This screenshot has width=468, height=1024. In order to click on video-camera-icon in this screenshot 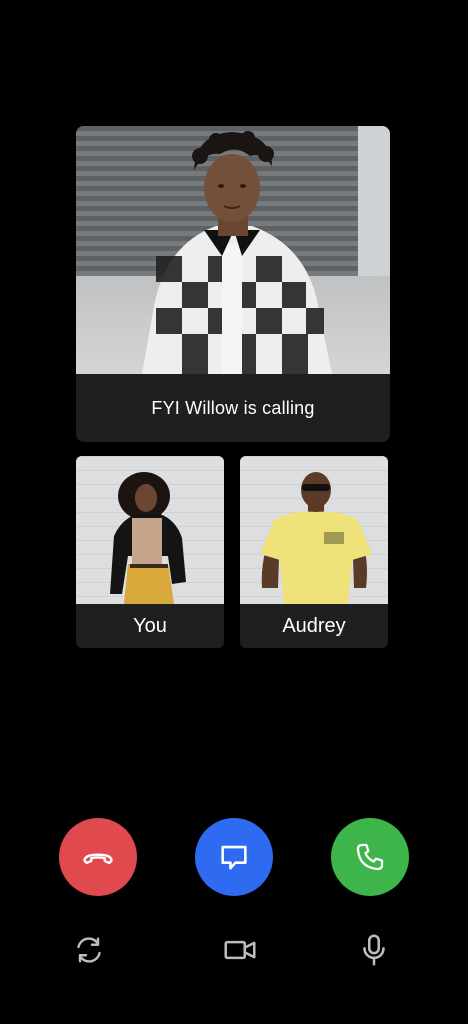, I will do `click(240, 950)`.